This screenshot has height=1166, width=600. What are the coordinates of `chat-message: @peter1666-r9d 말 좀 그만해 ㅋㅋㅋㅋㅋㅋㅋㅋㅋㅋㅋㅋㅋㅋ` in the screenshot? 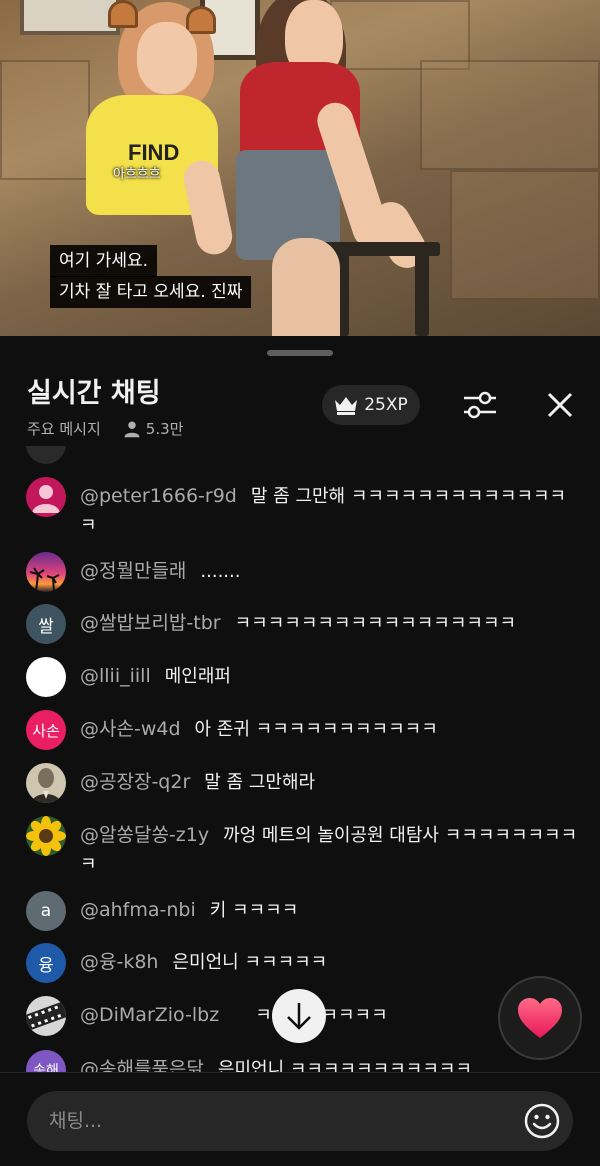 It's located at (306, 508).